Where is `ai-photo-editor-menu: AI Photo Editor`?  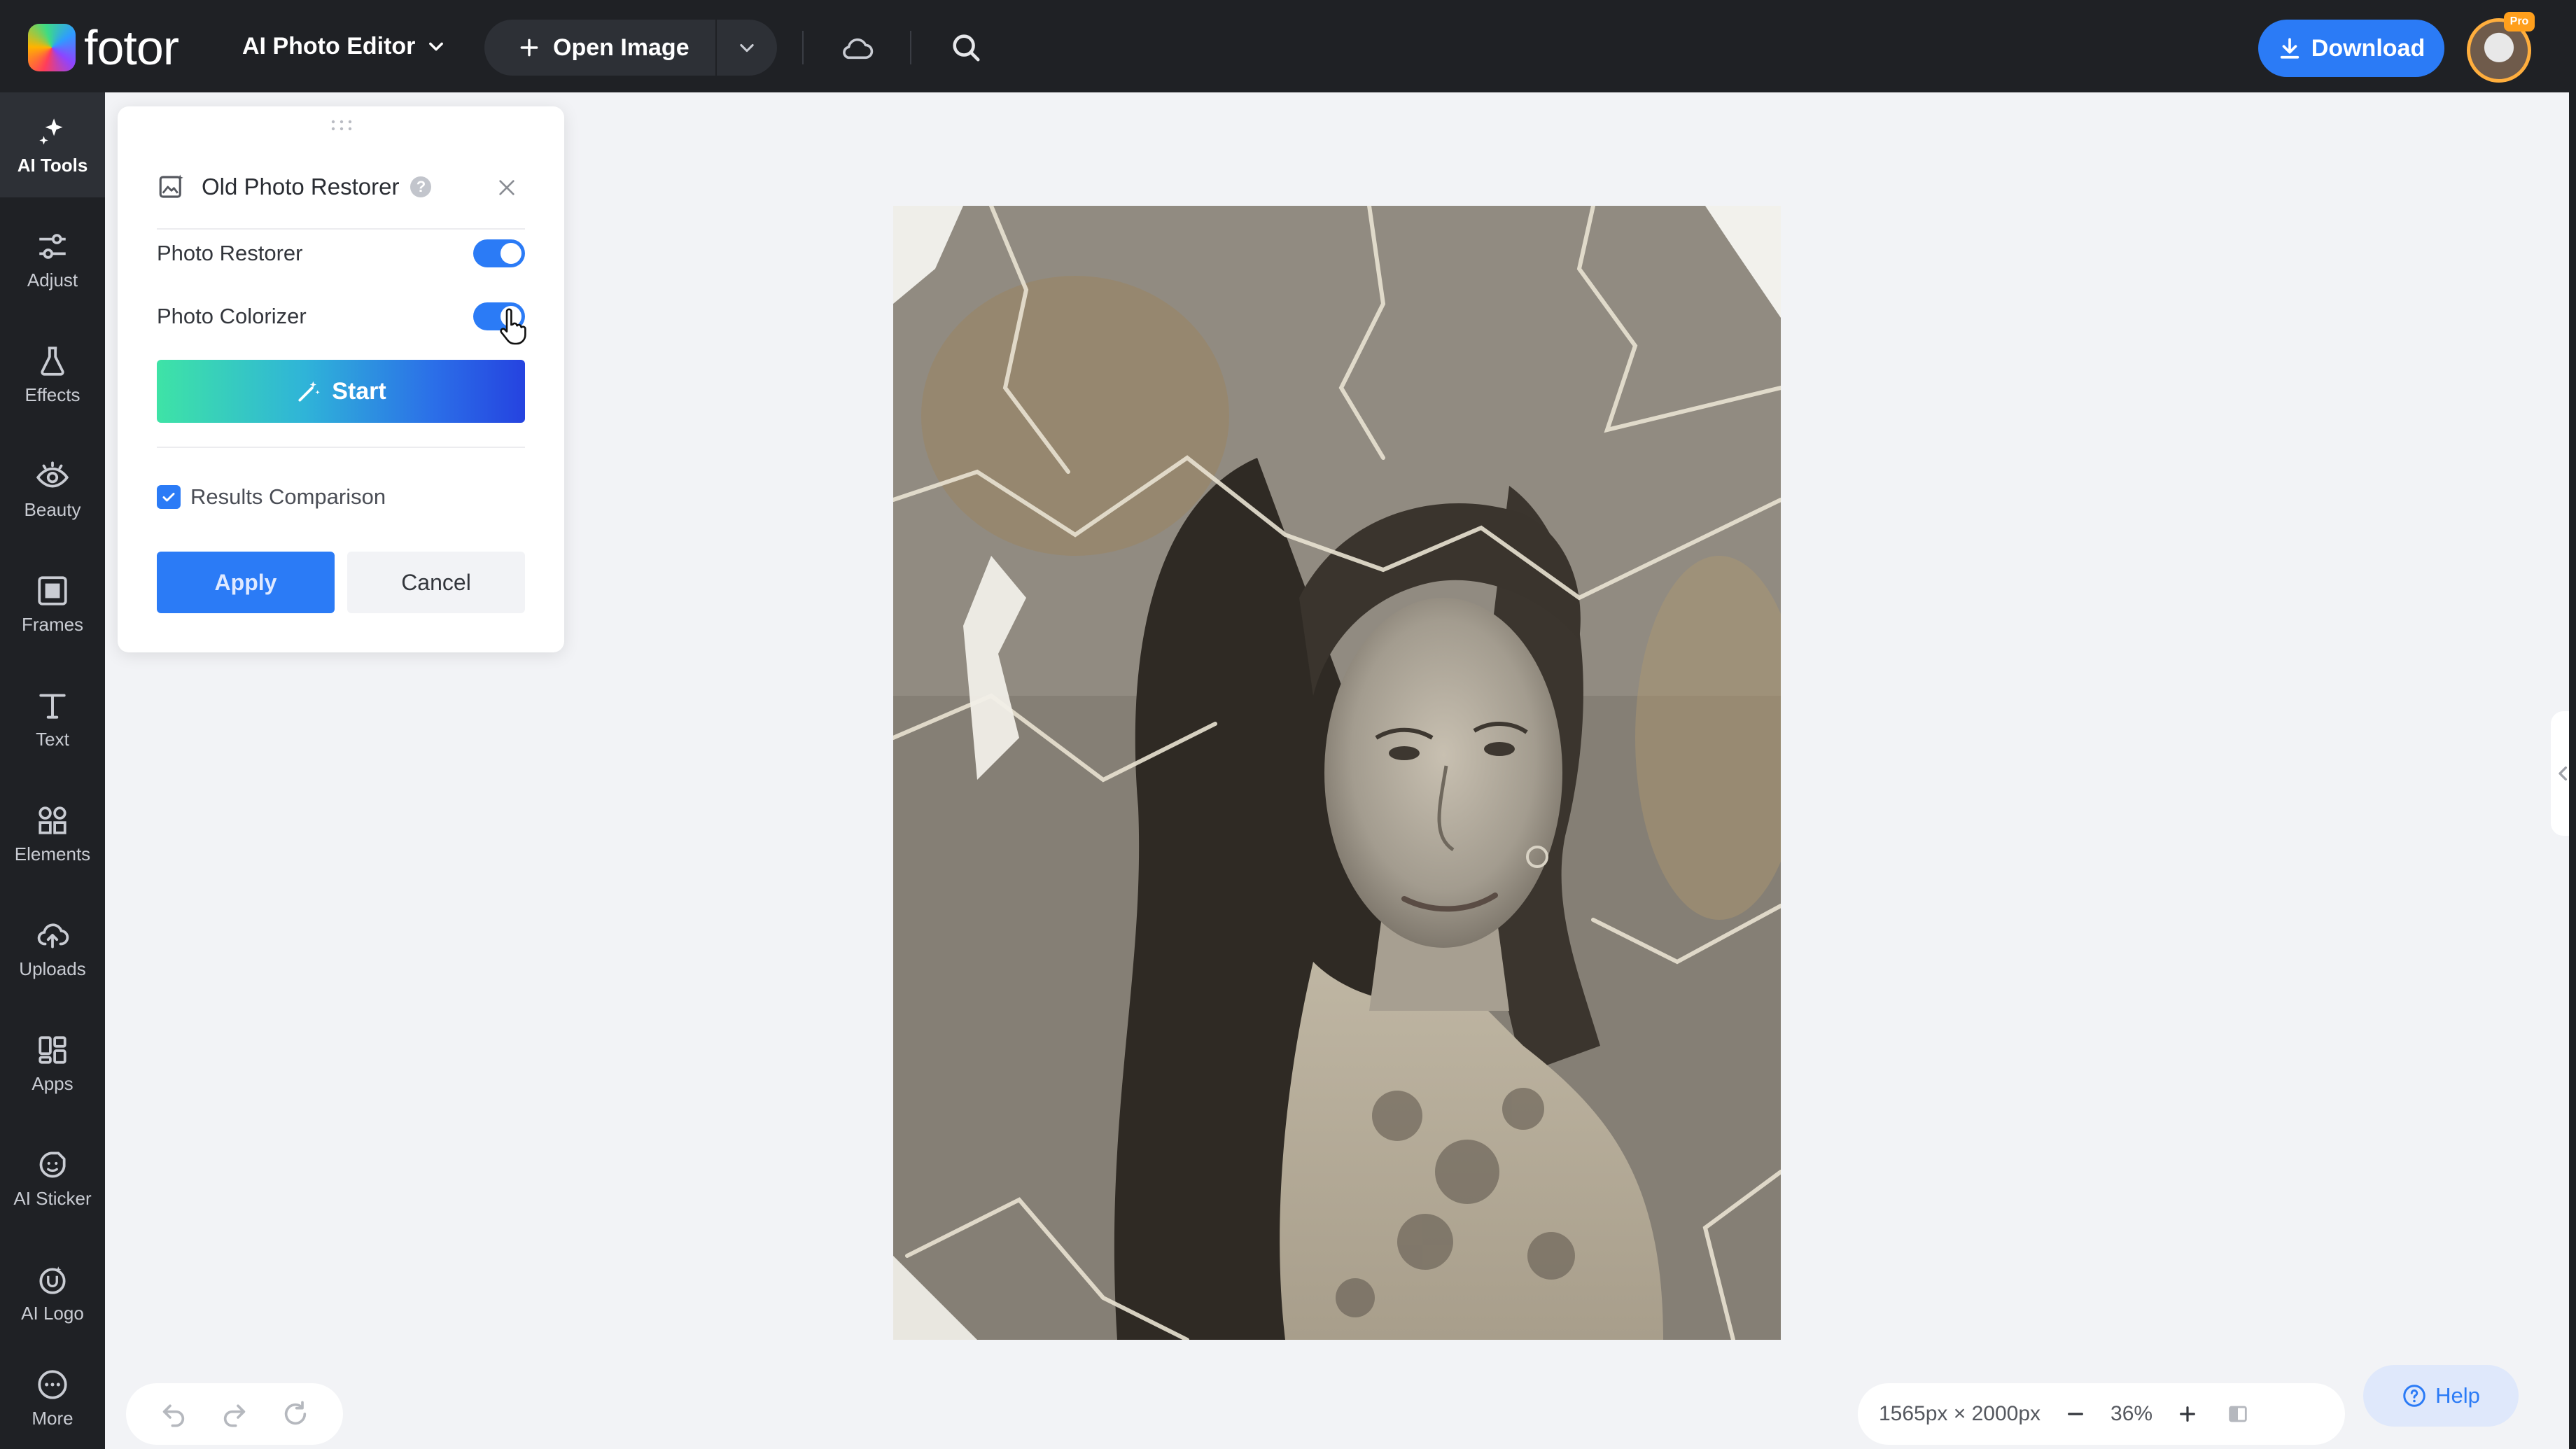 ai-photo-editor-menu: AI Photo Editor is located at coordinates (344, 46).